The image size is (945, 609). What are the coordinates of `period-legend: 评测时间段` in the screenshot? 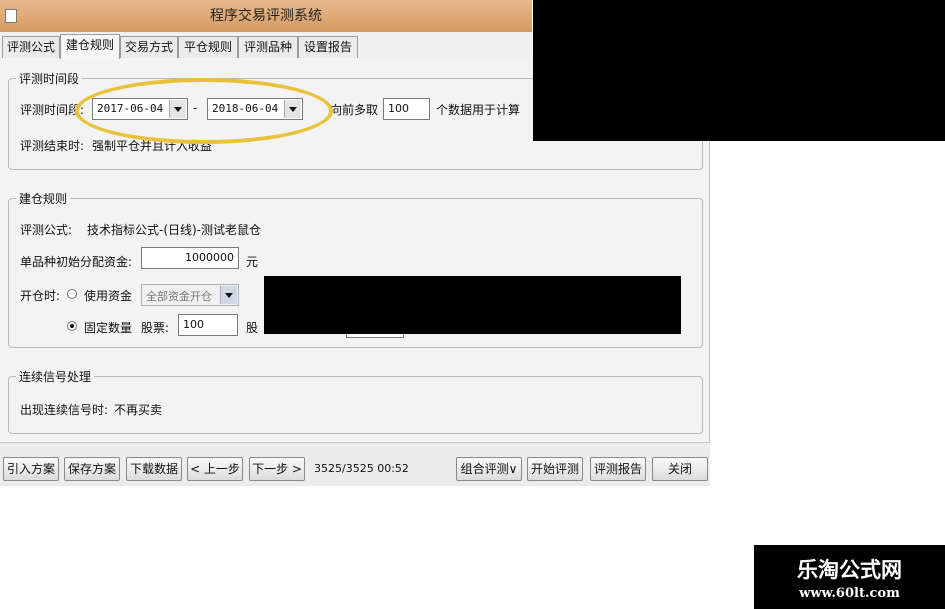 It's located at (49, 78).